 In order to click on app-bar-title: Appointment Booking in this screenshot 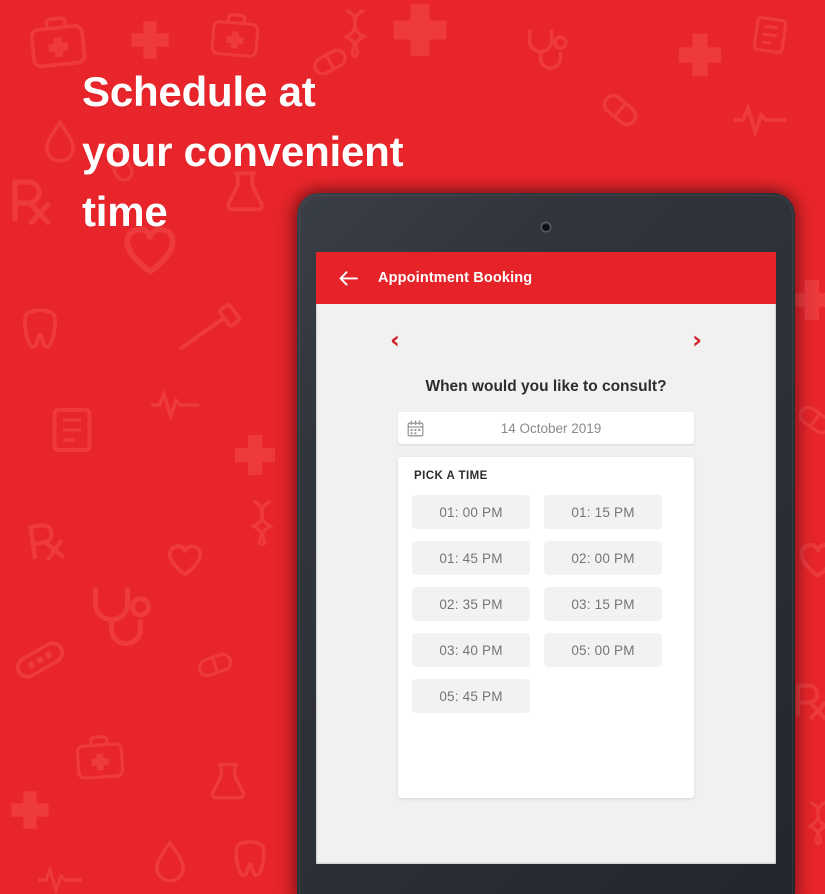, I will do `click(455, 278)`.